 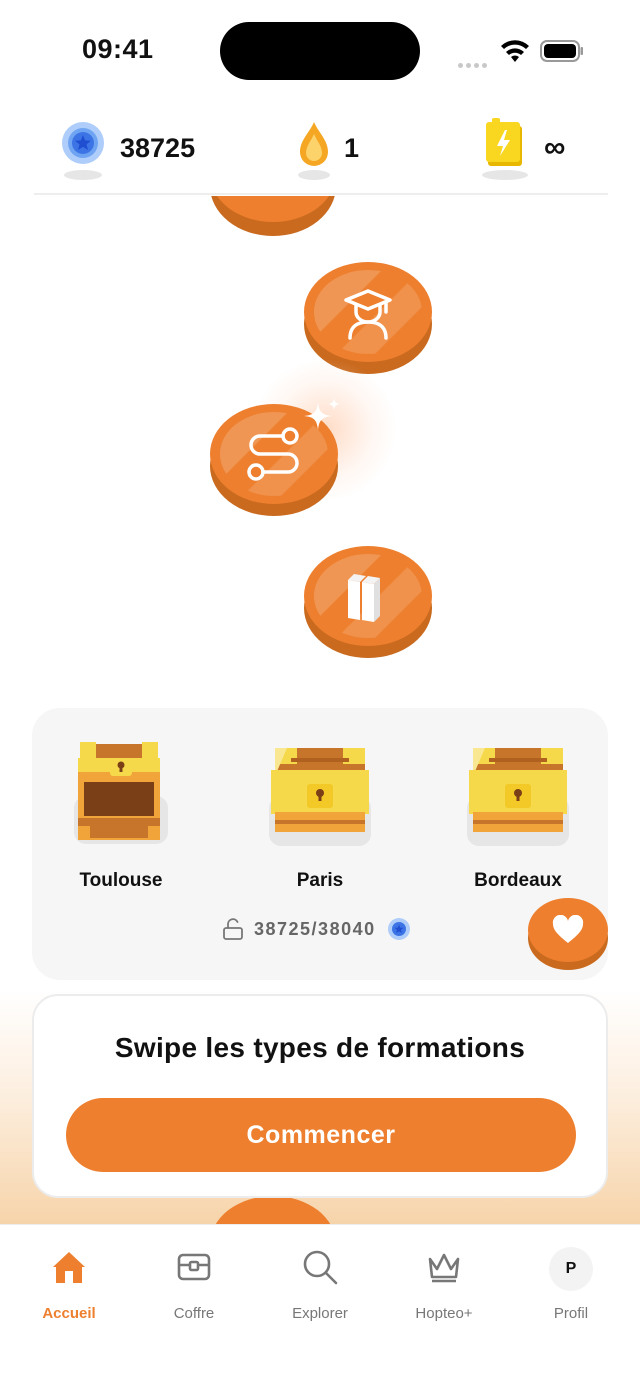 What do you see at coordinates (69, 1284) in the screenshot?
I see `tab-accueil: Accueil` at bounding box center [69, 1284].